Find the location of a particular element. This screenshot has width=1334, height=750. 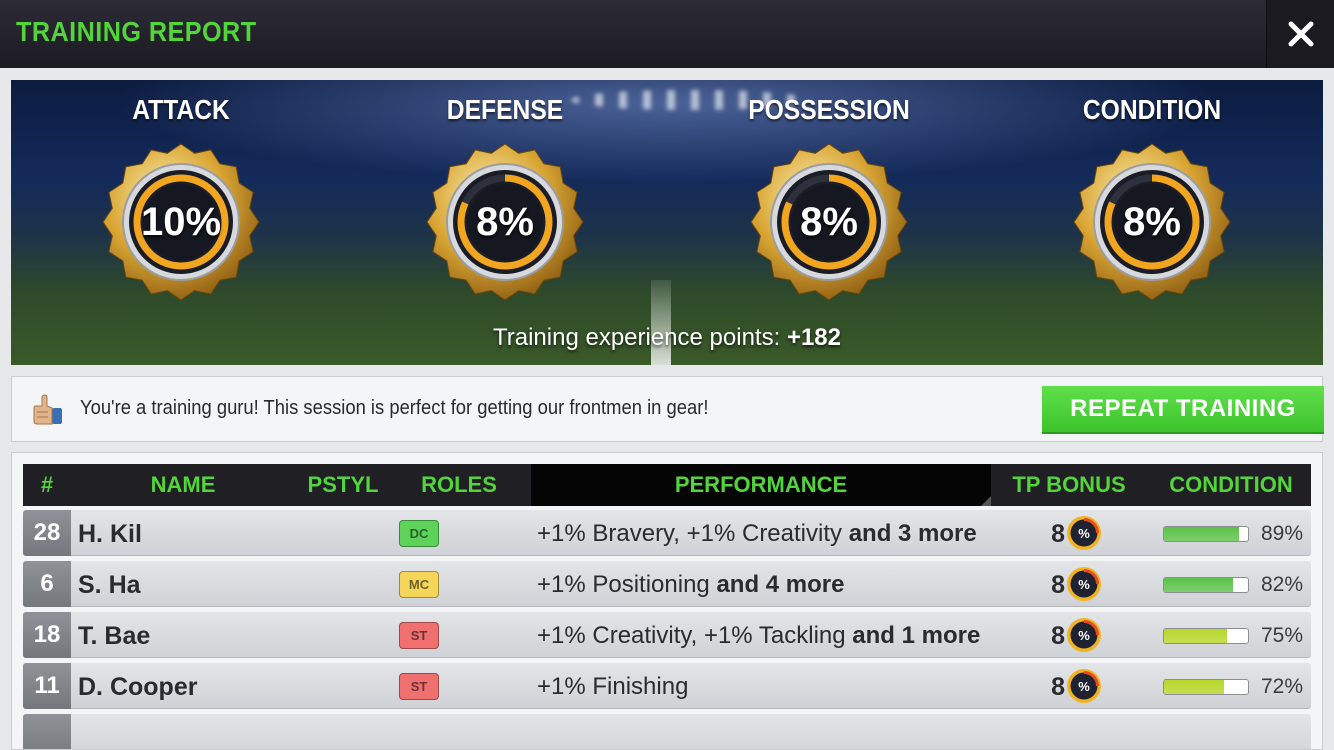

player-name: S. Ha is located at coordinates (109, 585).